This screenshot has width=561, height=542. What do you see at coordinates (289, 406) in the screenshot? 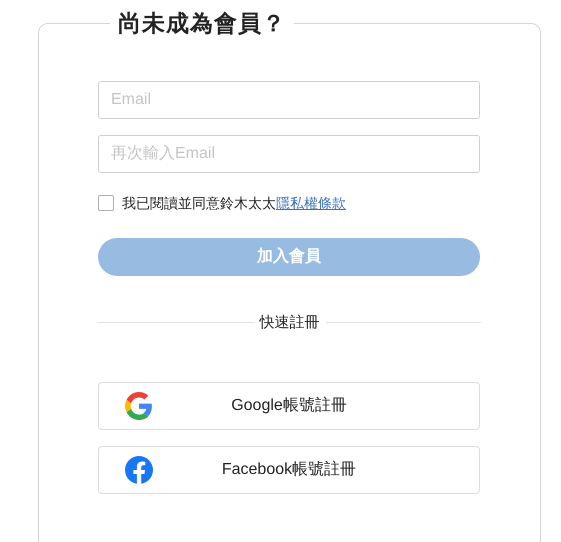
I see `google-signup-button: Google帳號註冊` at bounding box center [289, 406].